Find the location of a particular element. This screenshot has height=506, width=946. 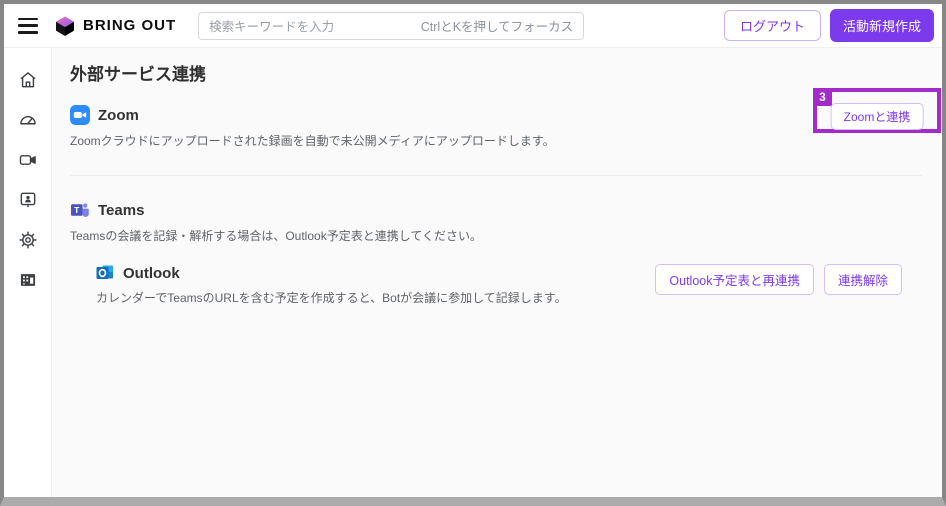

svg-text: T is located at coordinates (77, 210).